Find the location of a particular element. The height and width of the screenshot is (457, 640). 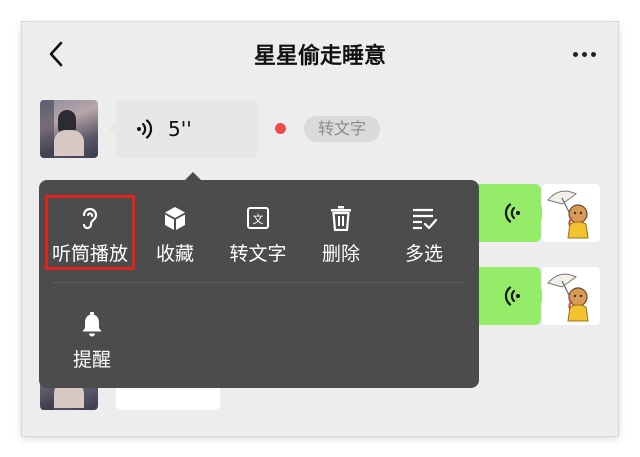

trash-icon is located at coordinates (341, 218).